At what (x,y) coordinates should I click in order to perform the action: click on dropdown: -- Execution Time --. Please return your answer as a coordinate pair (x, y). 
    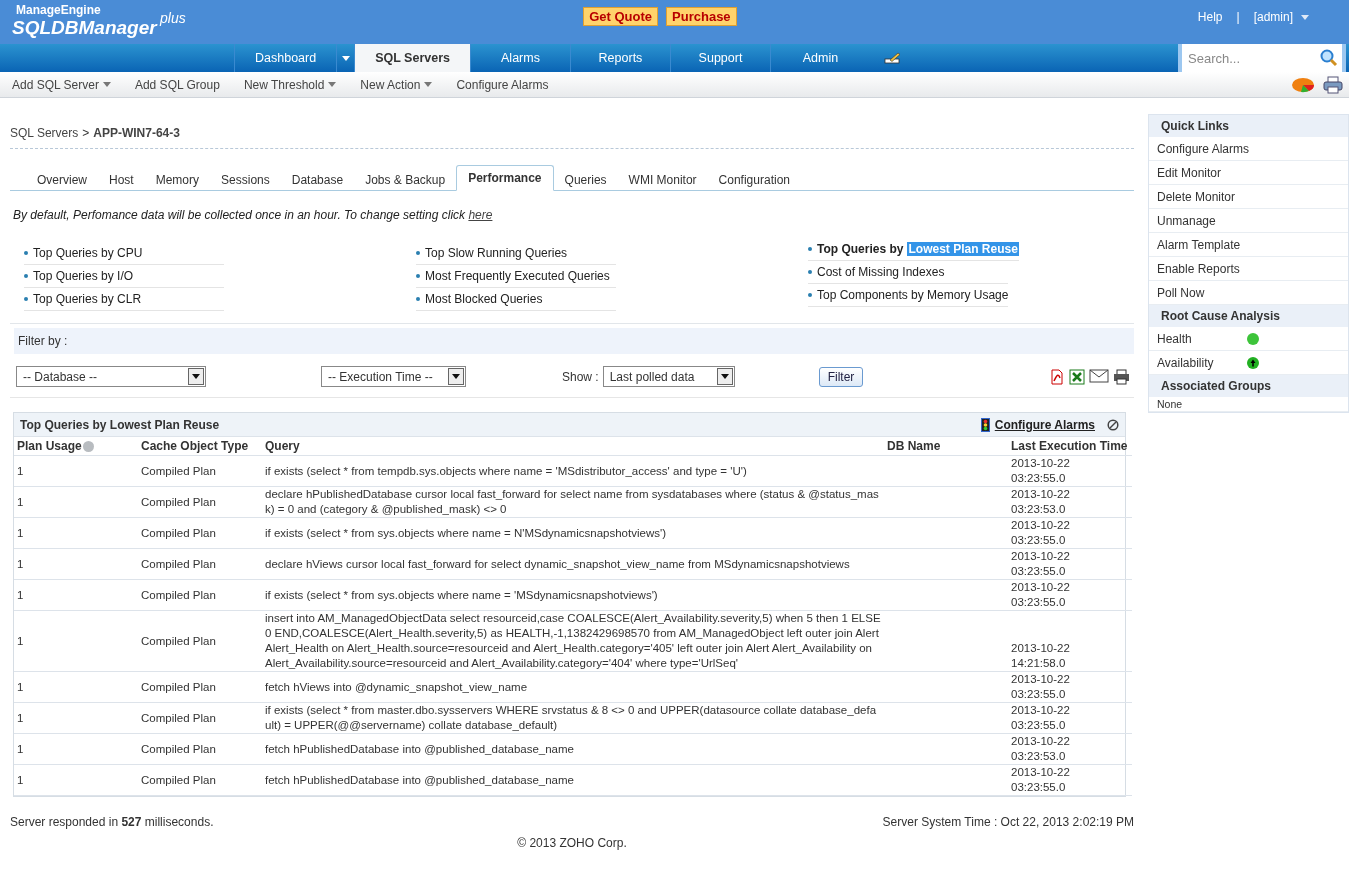
    Looking at the image, I should click on (393, 376).